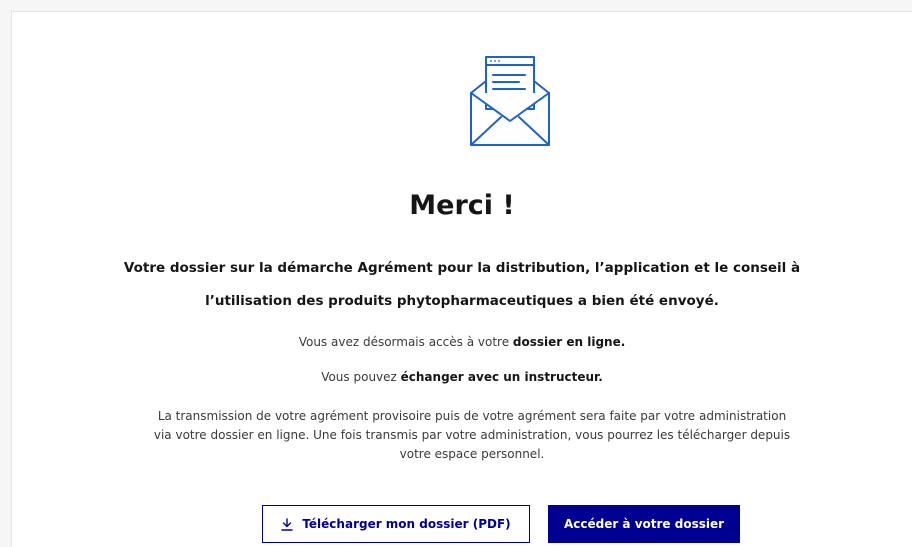 This screenshot has height=547, width=912. Describe the element at coordinates (501, 377) in the screenshot. I see `instructor-info-bold: échanger avec un instructeur.` at that location.